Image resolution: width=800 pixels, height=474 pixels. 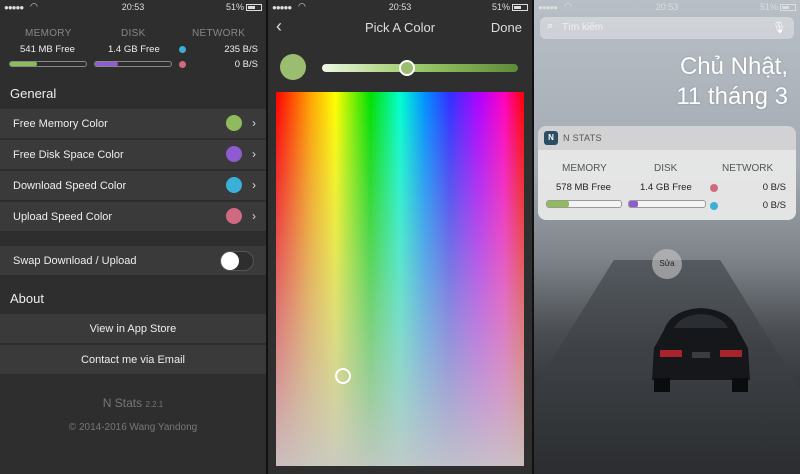 What do you see at coordinates (70, 186) in the screenshot?
I see `row-label: Download Speed Color` at bounding box center [70, 186].